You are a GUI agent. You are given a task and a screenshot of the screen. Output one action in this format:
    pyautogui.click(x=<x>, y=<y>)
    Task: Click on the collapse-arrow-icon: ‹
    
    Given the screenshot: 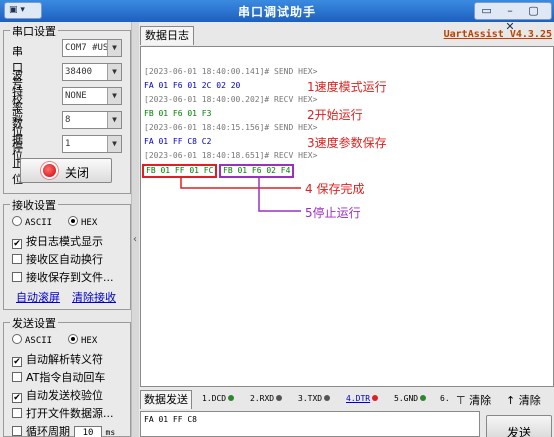 What is the action you would take?
    pyautogui.click(x=135, y=239)
    